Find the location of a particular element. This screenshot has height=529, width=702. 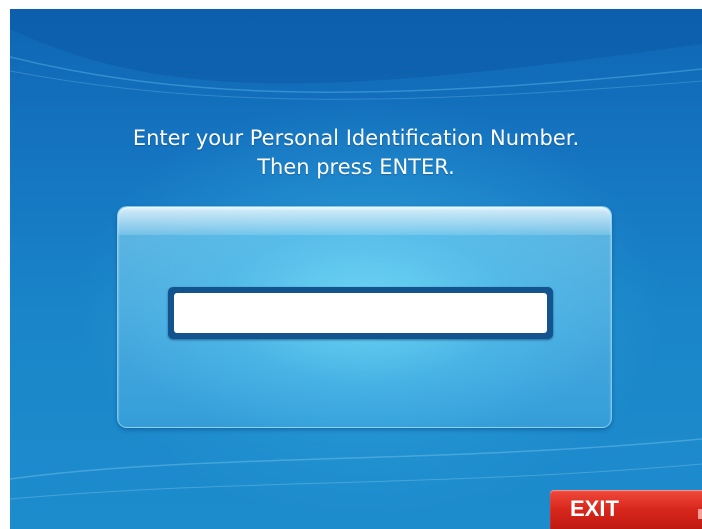

exit-marker is located at coordinates (700, 514).